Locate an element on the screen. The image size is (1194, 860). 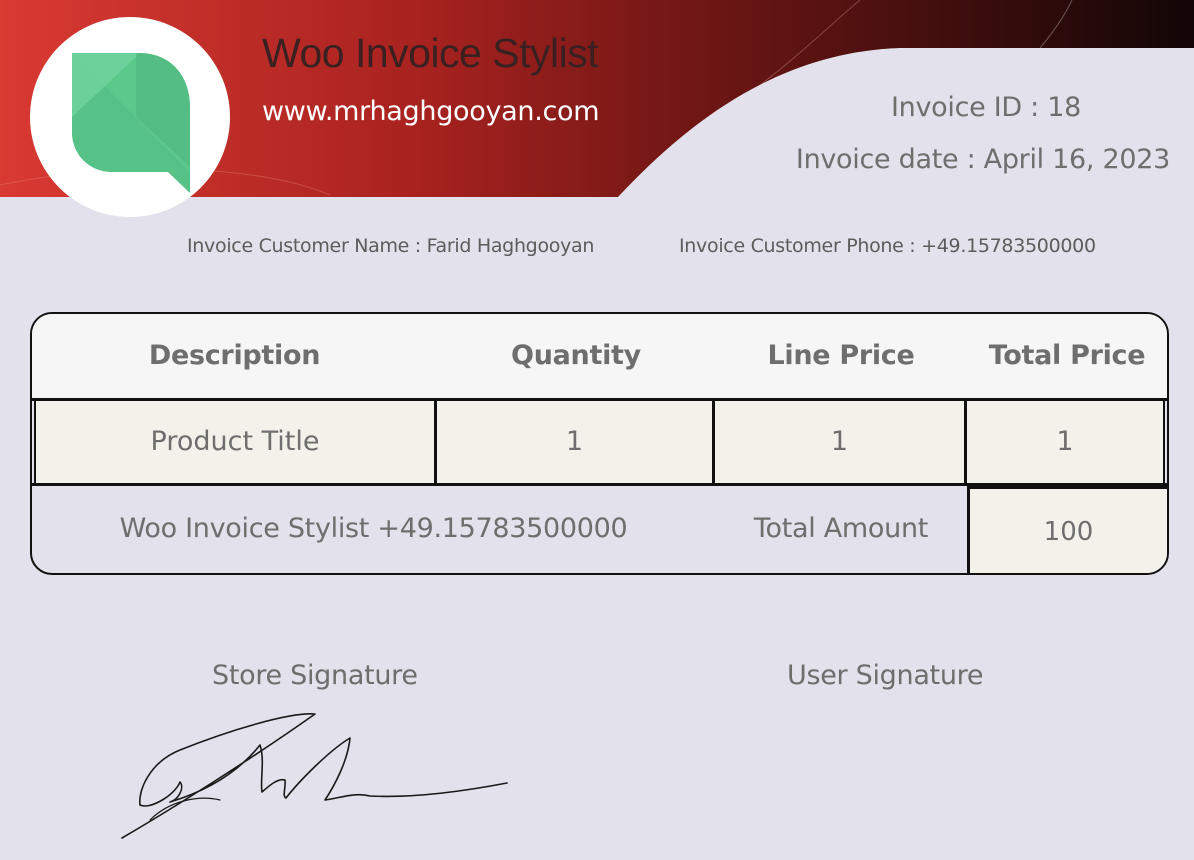
customer-phone: Invoice Customer Phone : +49.15783500000 is located at coordinates (887, 246).